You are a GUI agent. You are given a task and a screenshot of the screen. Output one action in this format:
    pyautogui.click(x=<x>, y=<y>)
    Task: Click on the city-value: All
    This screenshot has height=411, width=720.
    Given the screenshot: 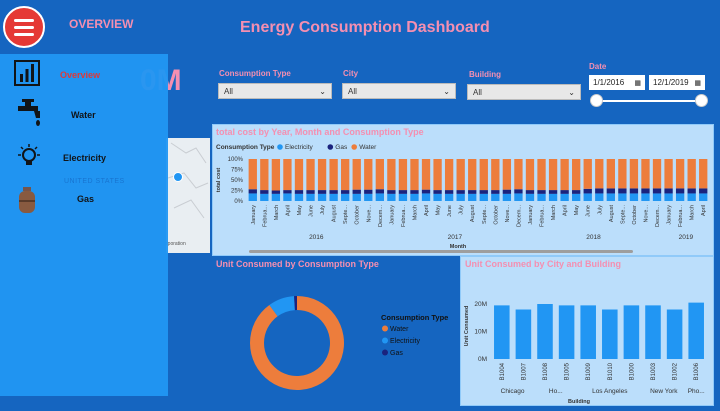 What is the action you would take?
    pyautogui.click(x=352, y=91)
    